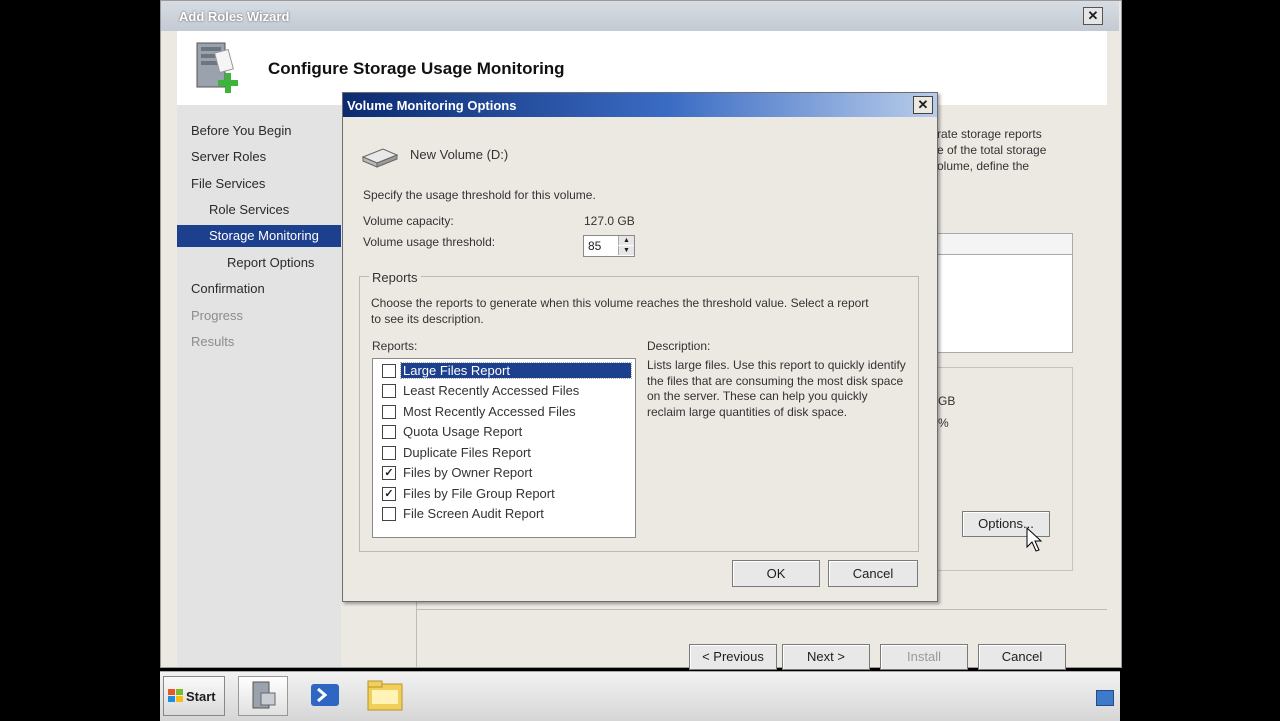  I want to click on bg-text-pct: %, so click(943, 423).